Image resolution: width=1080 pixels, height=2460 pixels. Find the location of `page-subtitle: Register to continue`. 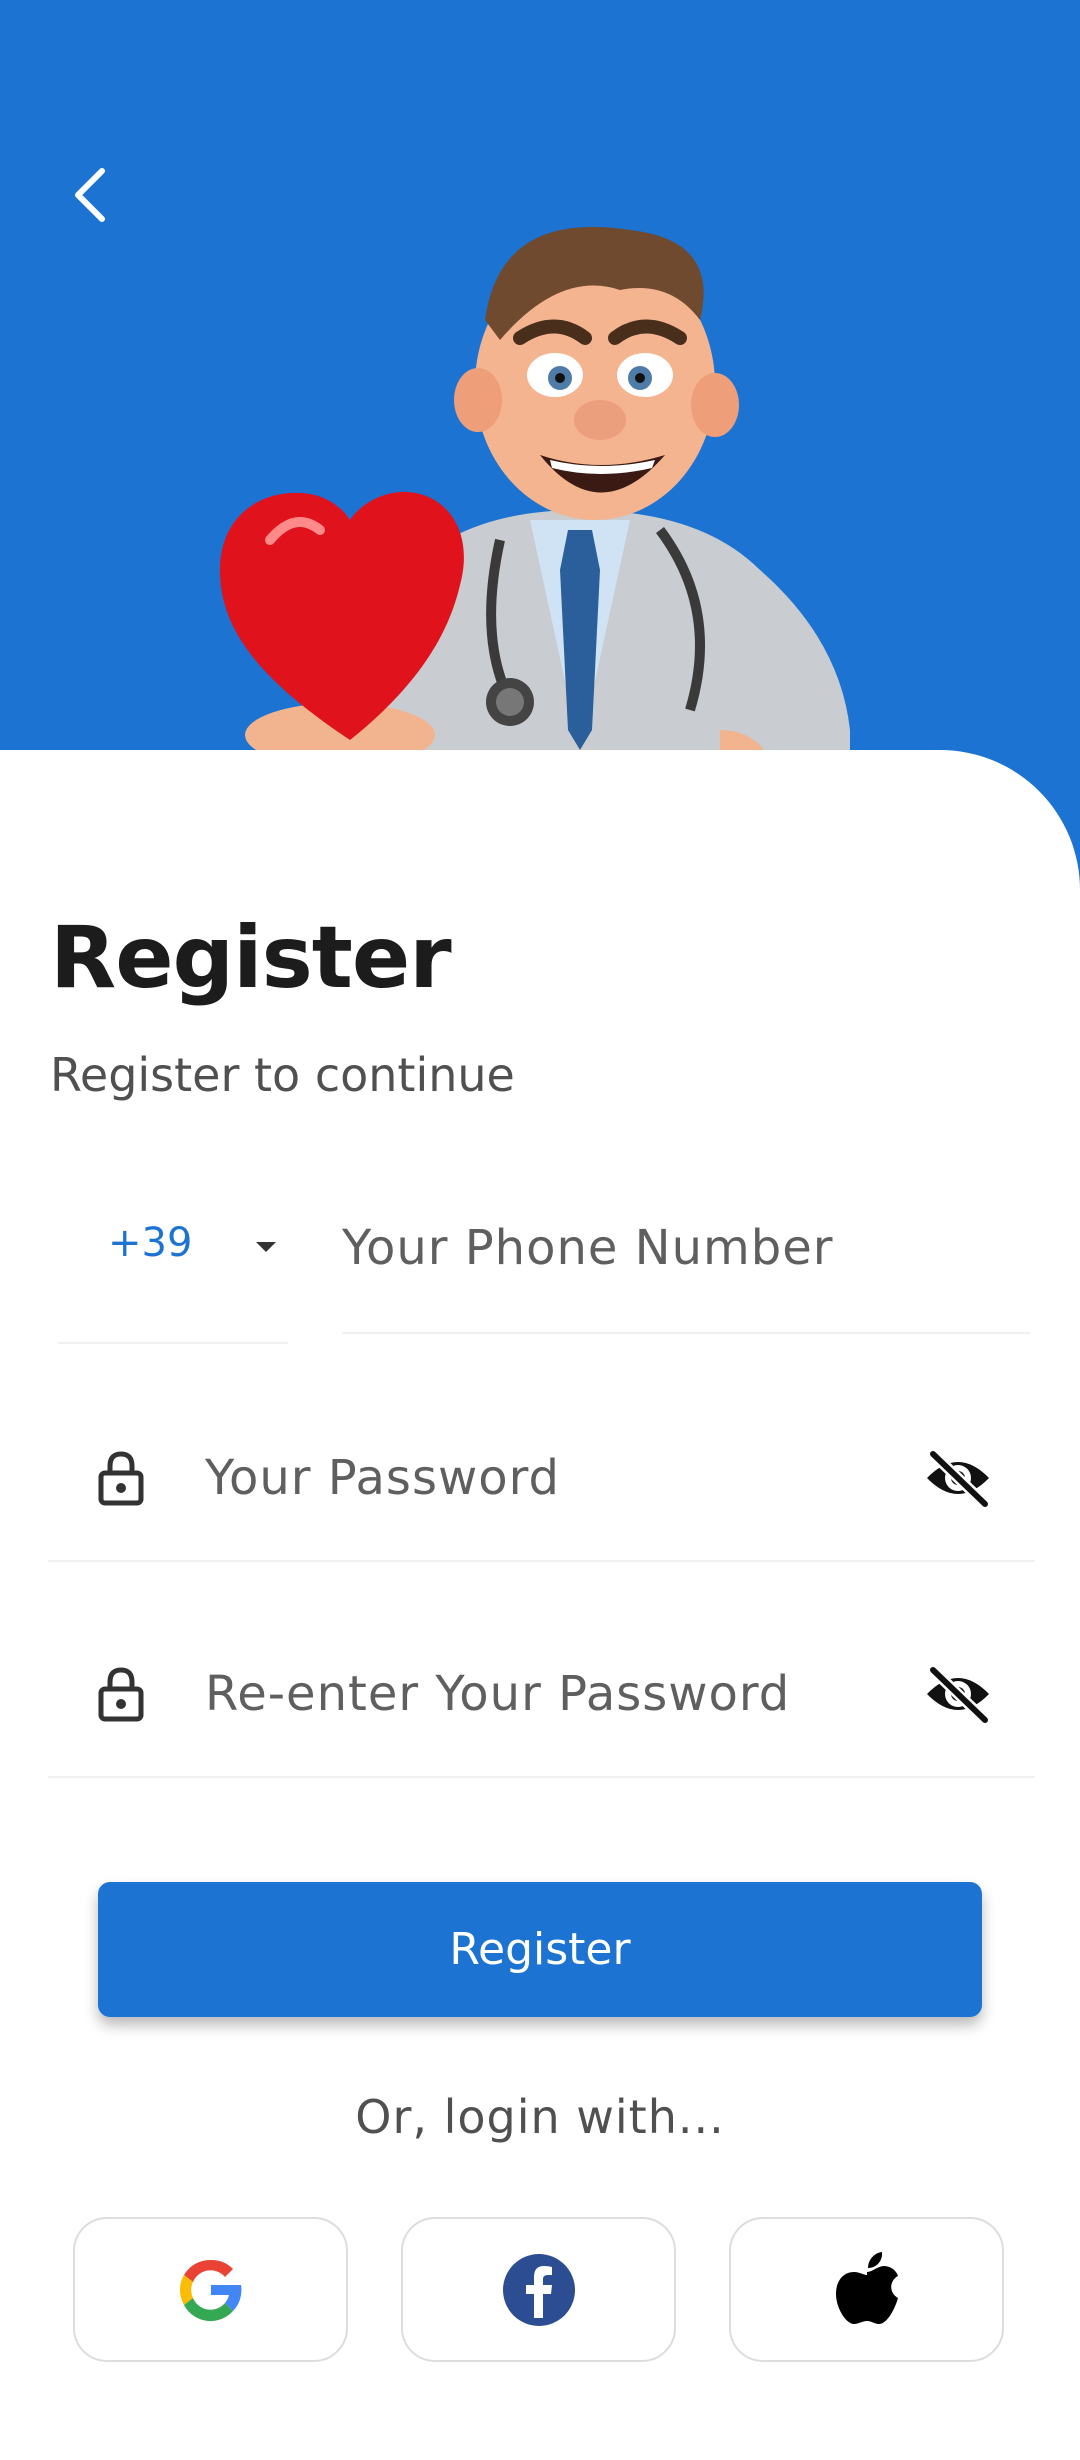

page-subtitle: Register to continue is located at coordinates (282, 1075).